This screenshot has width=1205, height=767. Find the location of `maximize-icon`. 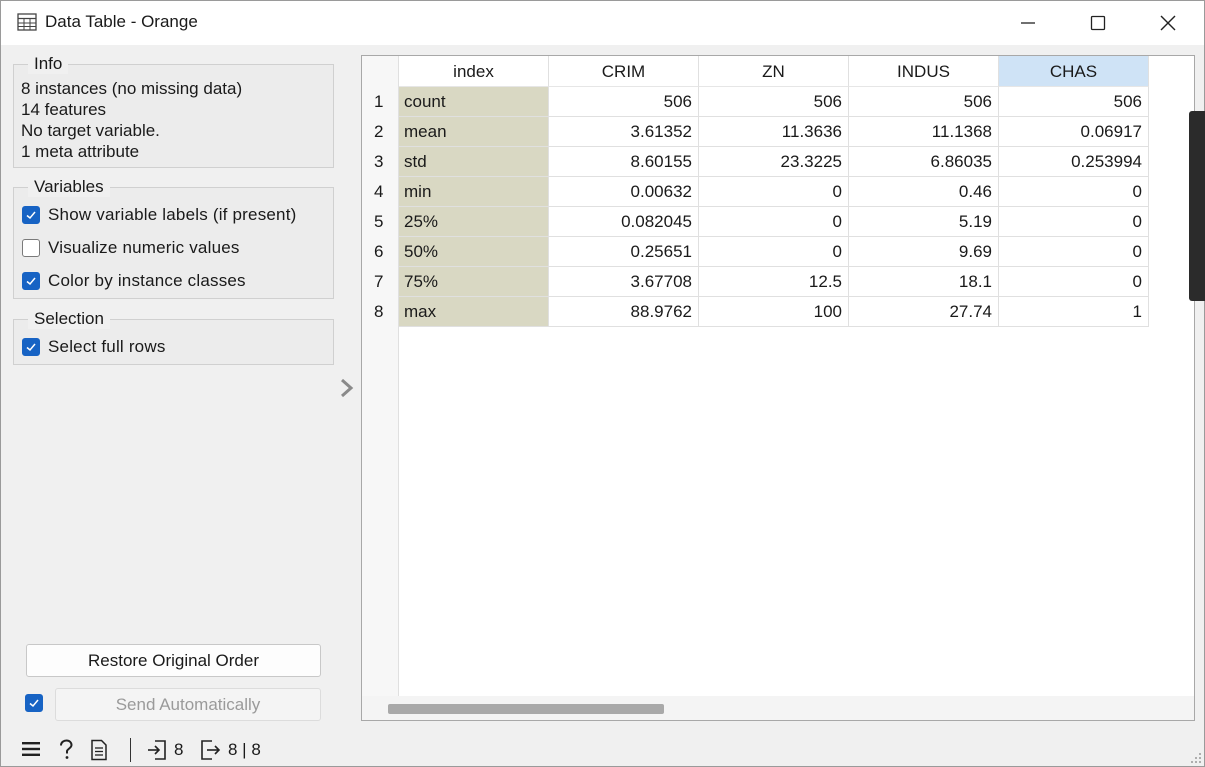

maximize-icon is located at coordinates (1098, 23).